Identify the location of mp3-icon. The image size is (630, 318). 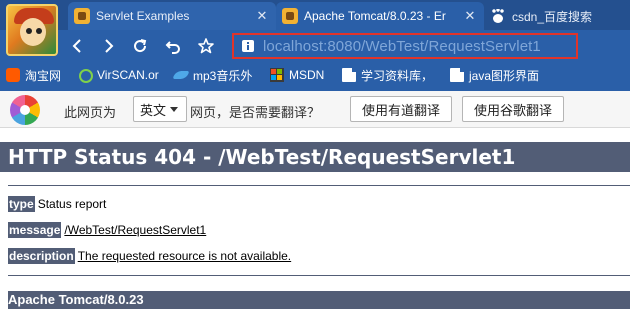
(181, 75).